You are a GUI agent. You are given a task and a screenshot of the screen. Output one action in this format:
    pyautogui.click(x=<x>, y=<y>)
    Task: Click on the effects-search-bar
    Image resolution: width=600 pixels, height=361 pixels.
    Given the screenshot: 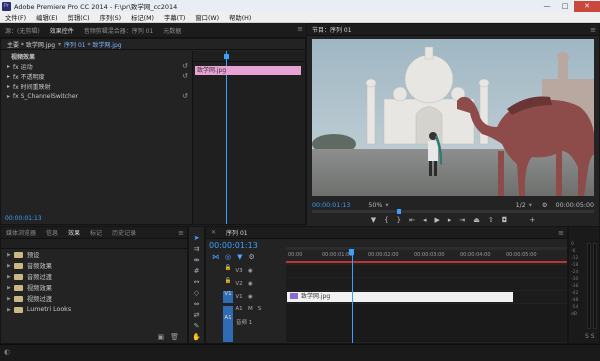 What is the action you would take?
    pyautogui.click(x=94, y=244)
    